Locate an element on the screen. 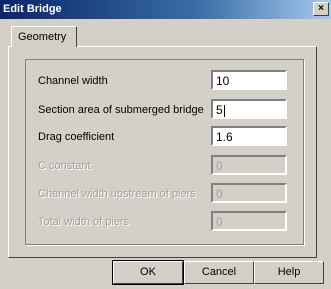 The image size is (331, 289). pier-width-value: 0 is located at coordinates (219, 222).